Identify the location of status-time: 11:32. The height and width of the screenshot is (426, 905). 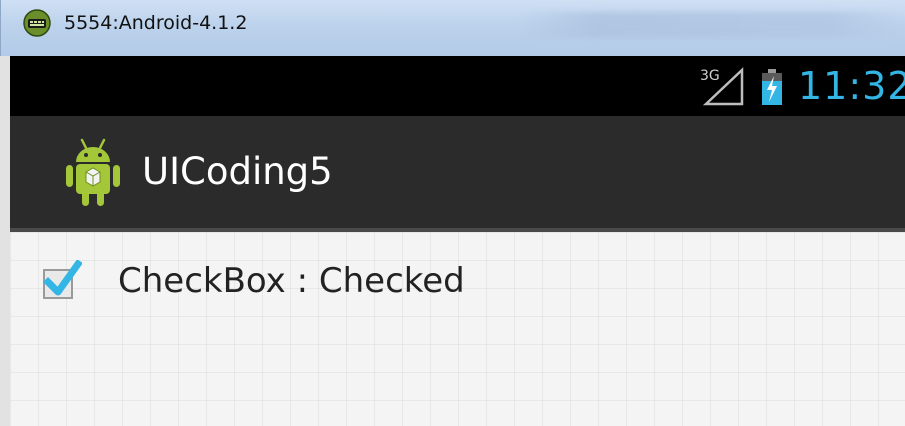
(851, 86).